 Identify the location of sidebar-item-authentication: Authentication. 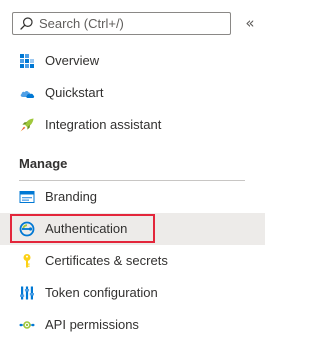
(132, 229).